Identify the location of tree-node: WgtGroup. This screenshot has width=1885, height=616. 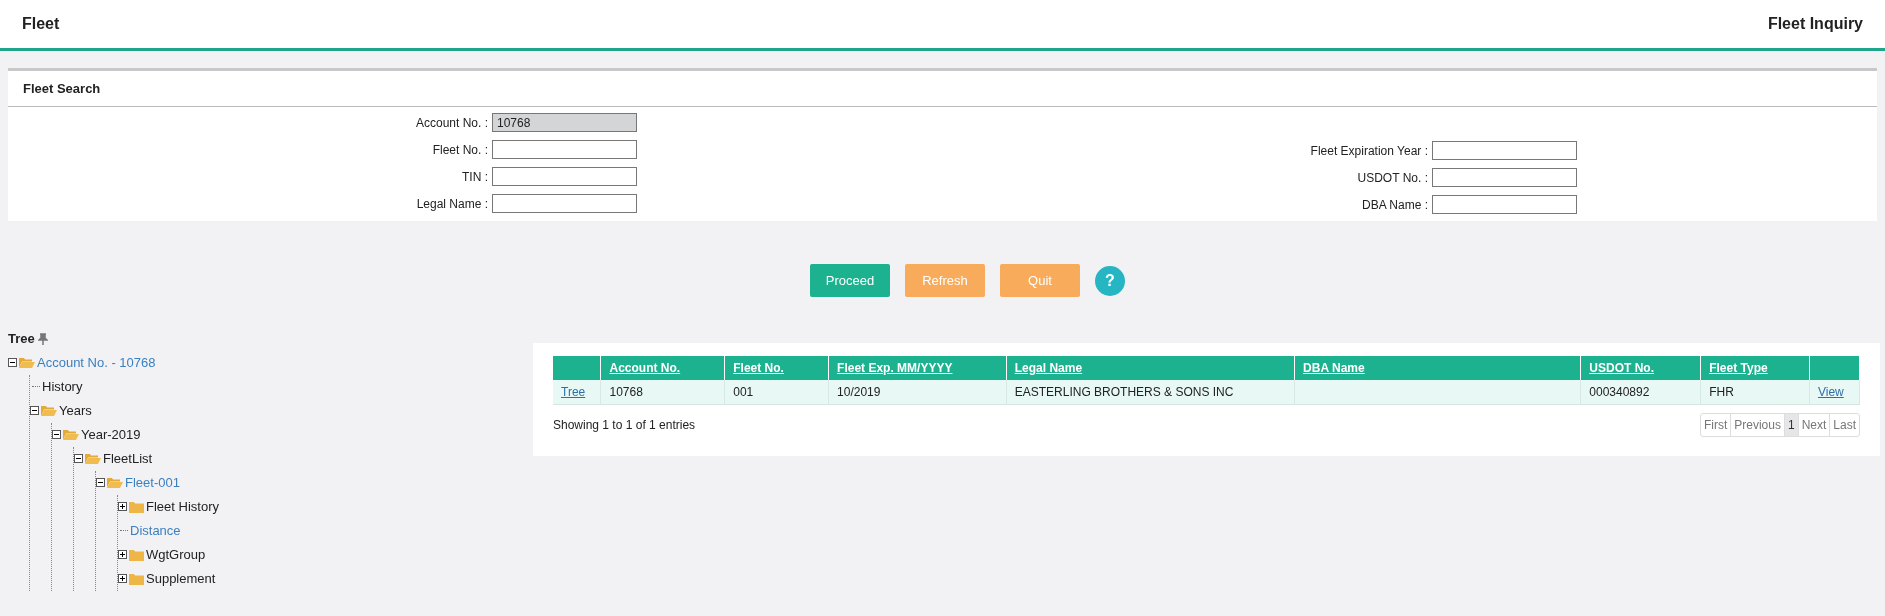
(176, 554).